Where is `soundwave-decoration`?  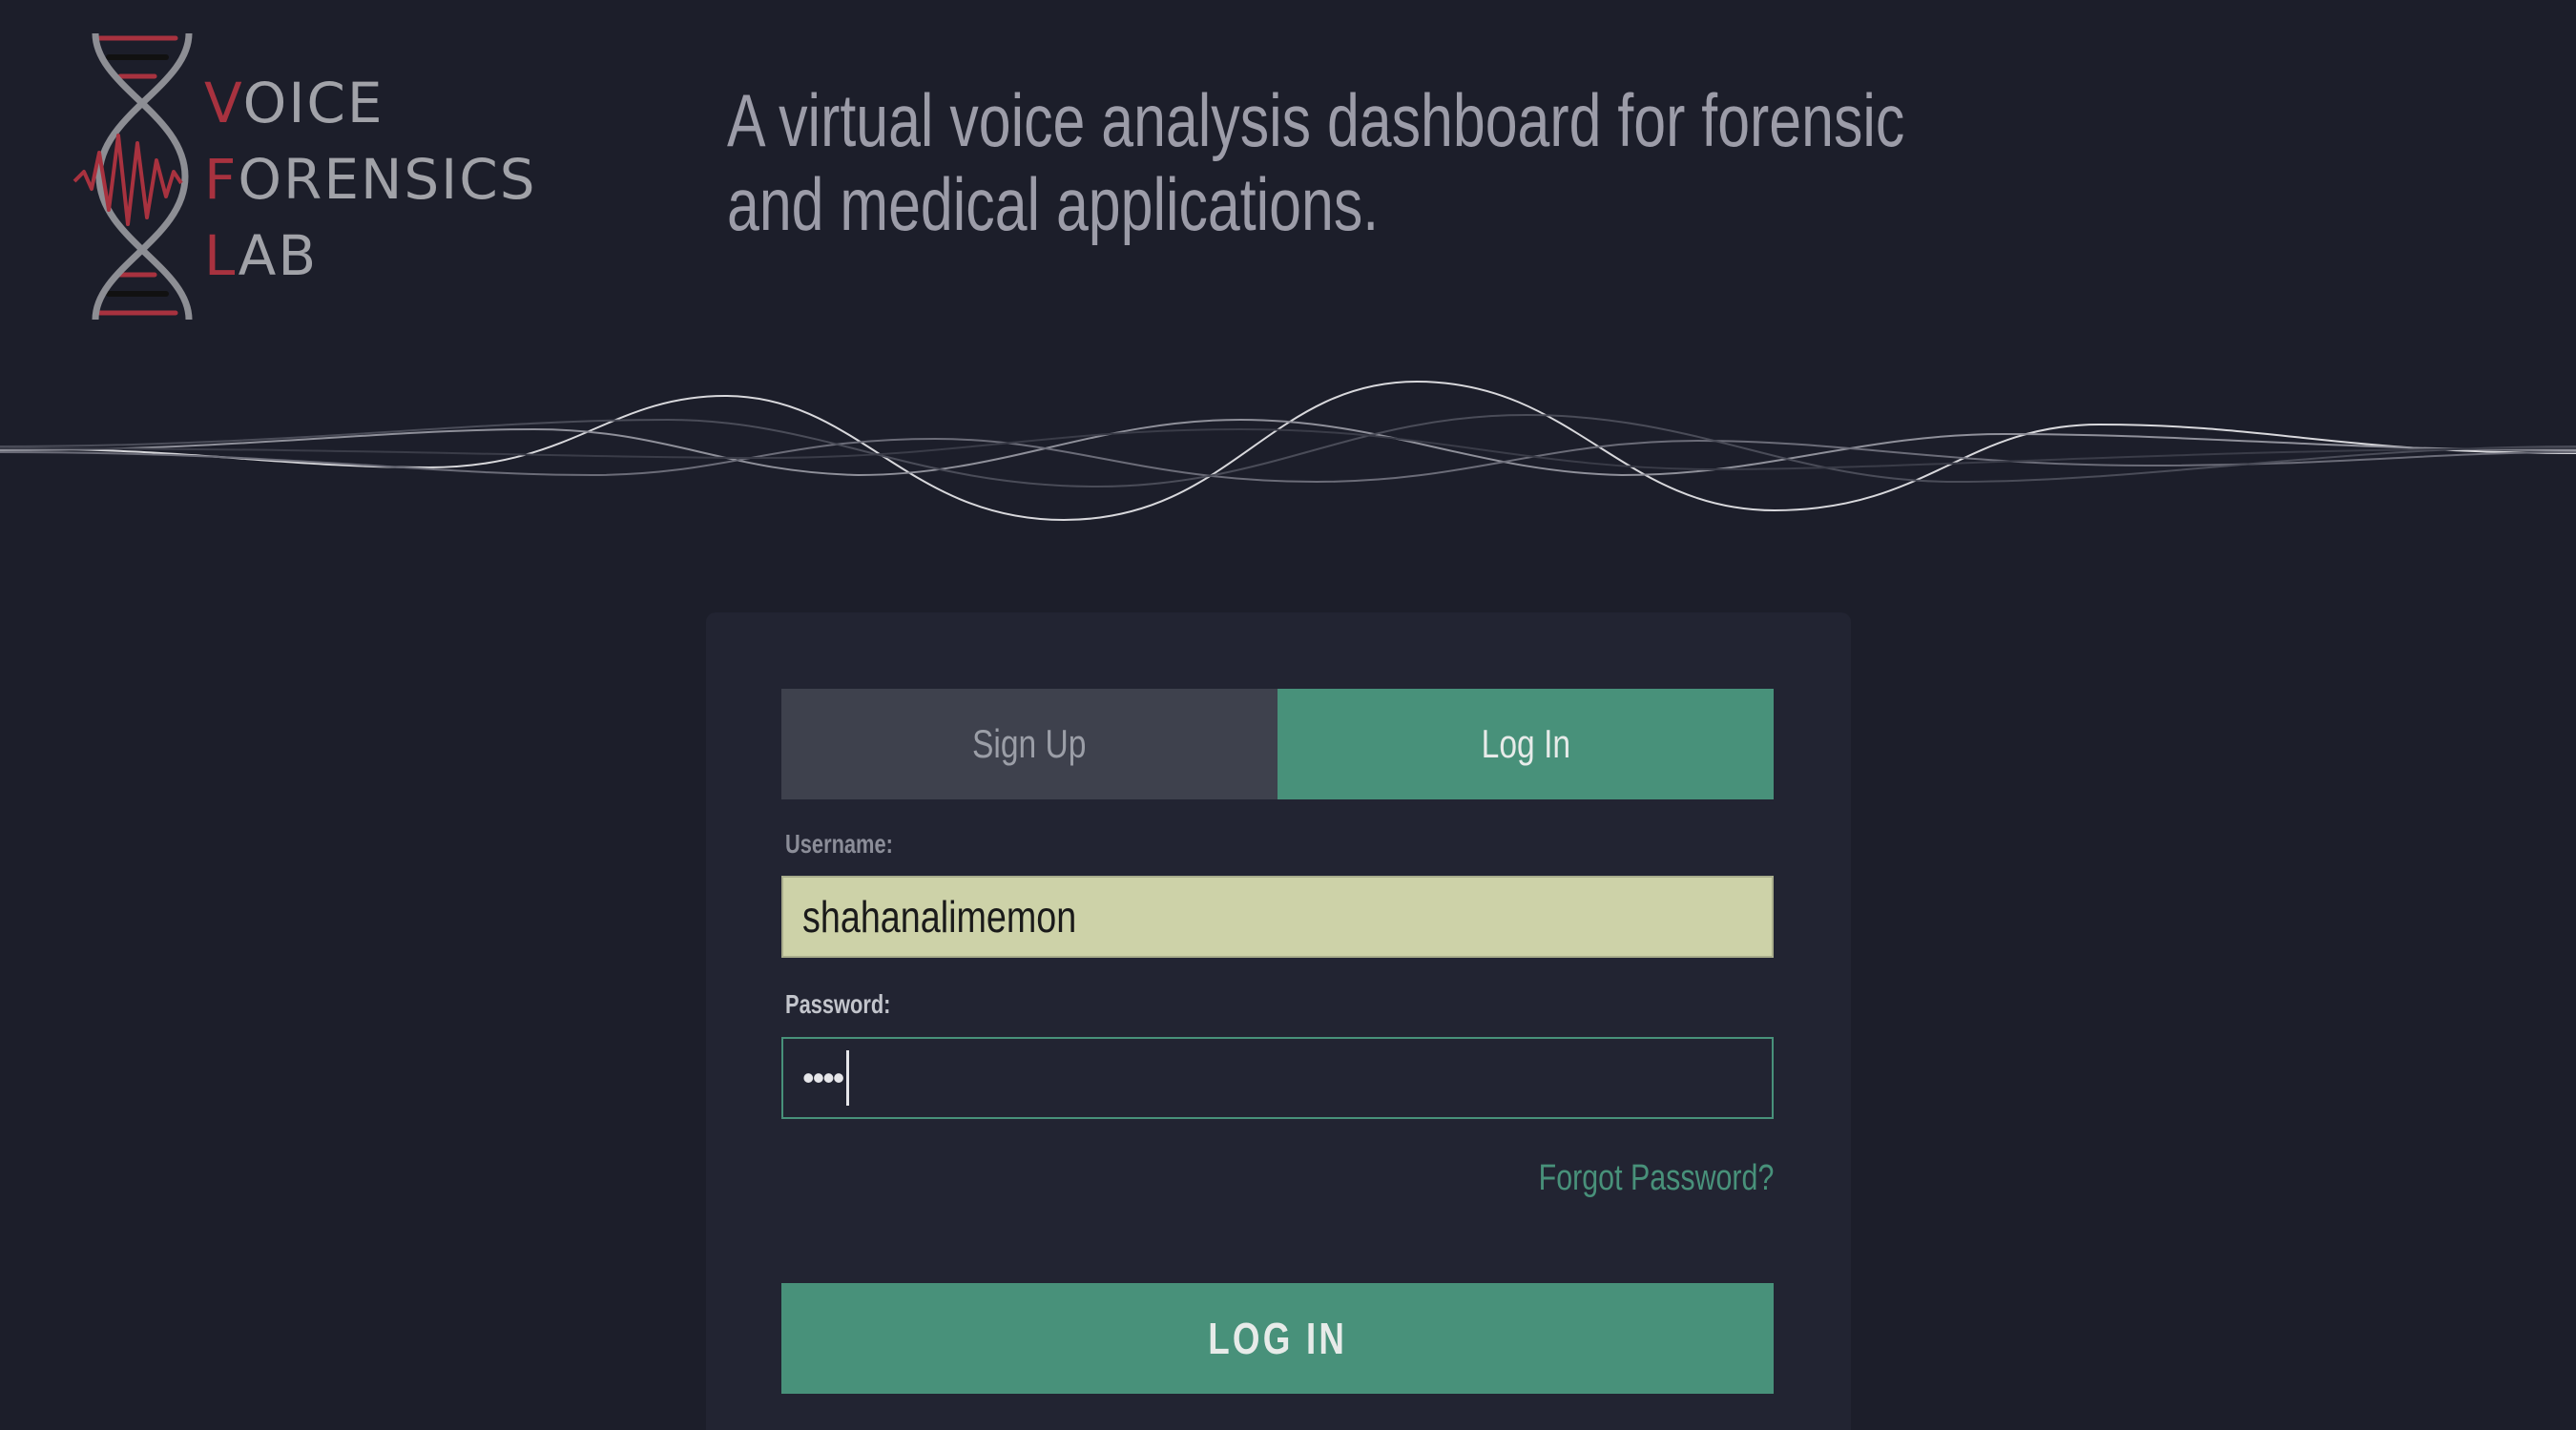 soundwave-decoration is located at coordinates (1288, 451).